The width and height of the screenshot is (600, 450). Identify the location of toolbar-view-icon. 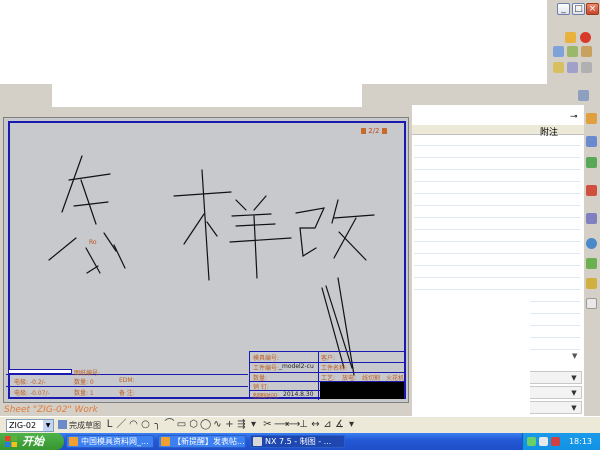
(558, 51).